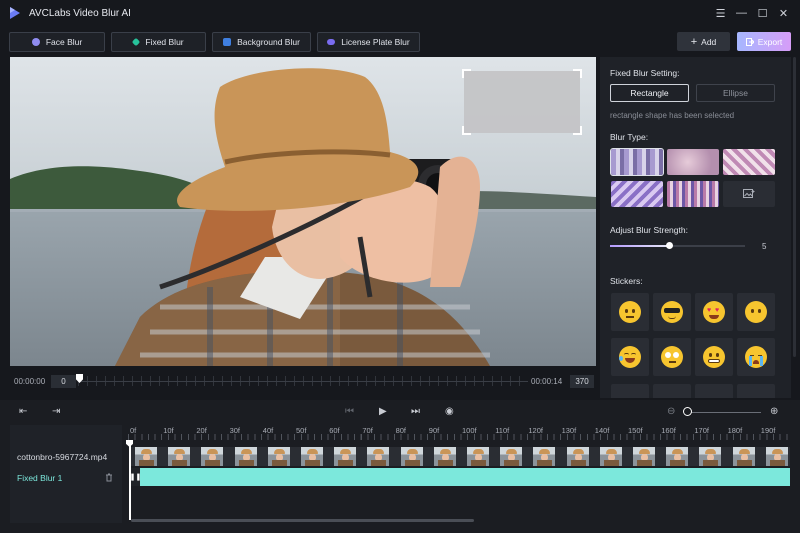  What do you see at coordinates (783, 13) in the screenshot?
I see `close-icon: ✕` at bounding box center [783, 13].